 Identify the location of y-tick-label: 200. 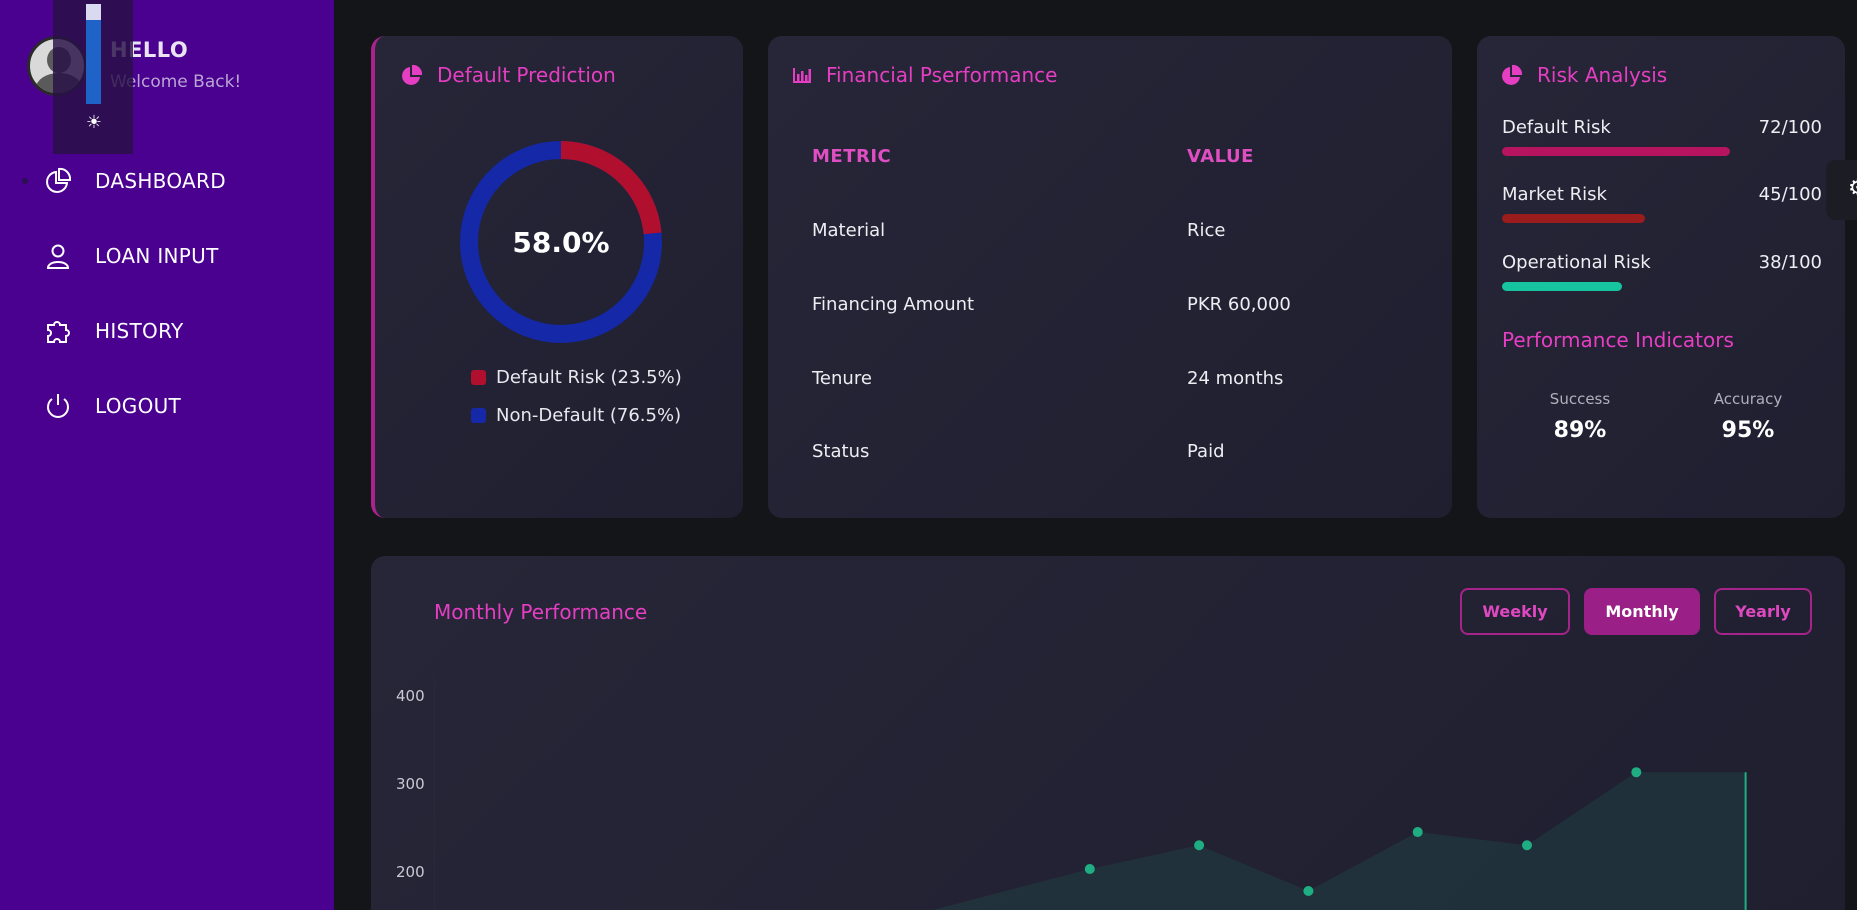
(410, 872).